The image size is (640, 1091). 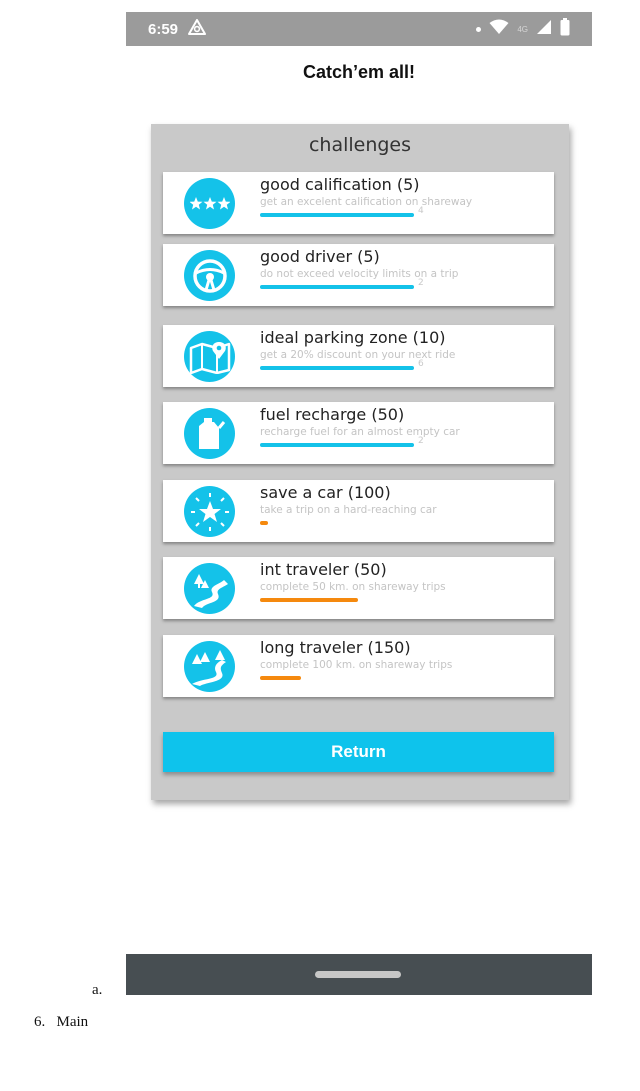 I want to click on status-bar: 6:59 4G, so click(x=359, y=29).